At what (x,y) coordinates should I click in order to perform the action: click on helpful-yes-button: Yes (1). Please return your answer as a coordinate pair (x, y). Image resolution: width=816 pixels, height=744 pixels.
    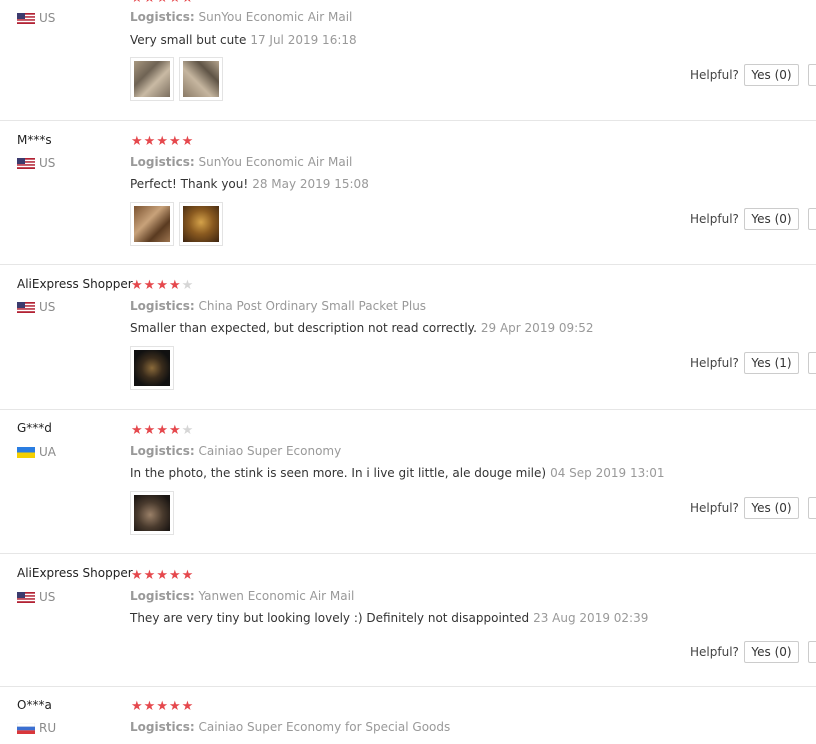
    Looking at the image, I should click on (771, 363).